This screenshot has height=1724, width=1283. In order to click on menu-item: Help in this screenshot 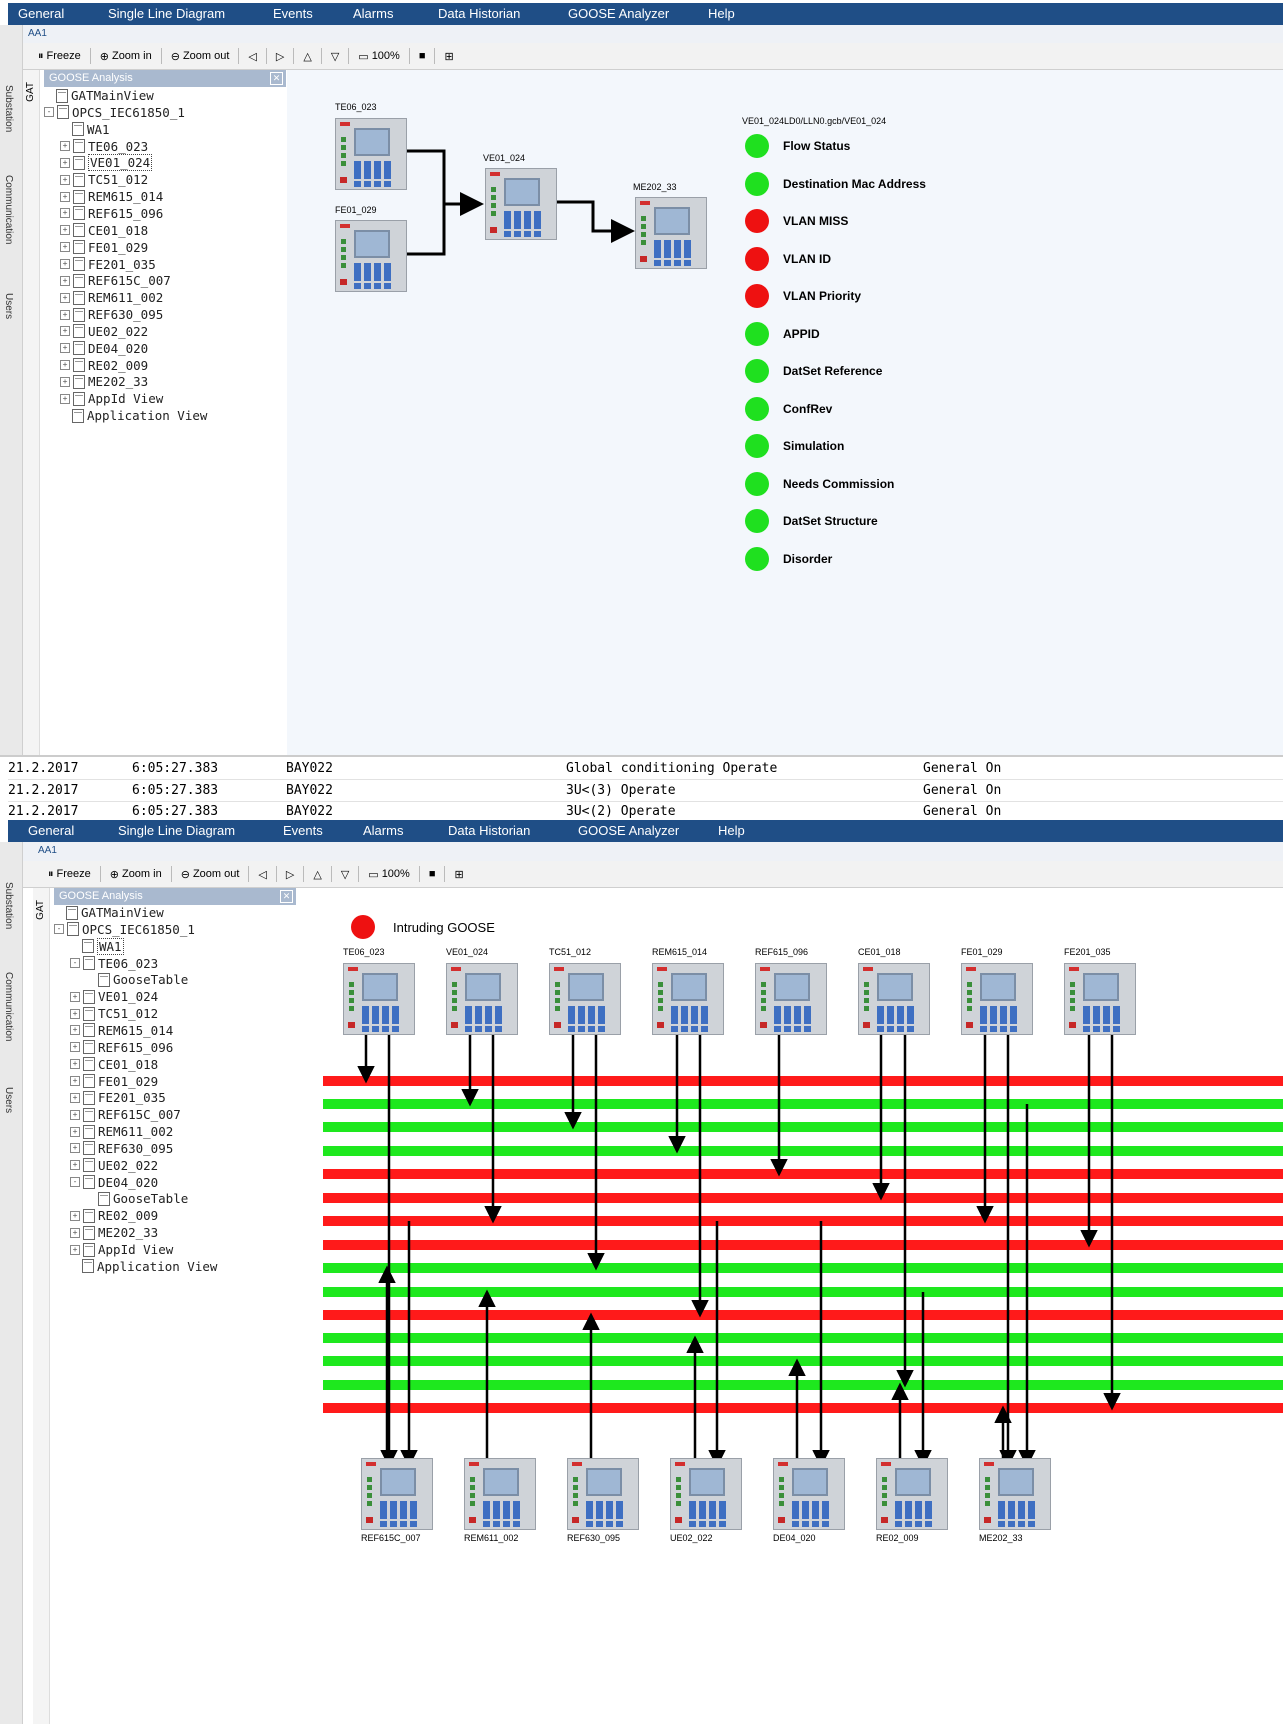, I will do `click(731, 830)`.